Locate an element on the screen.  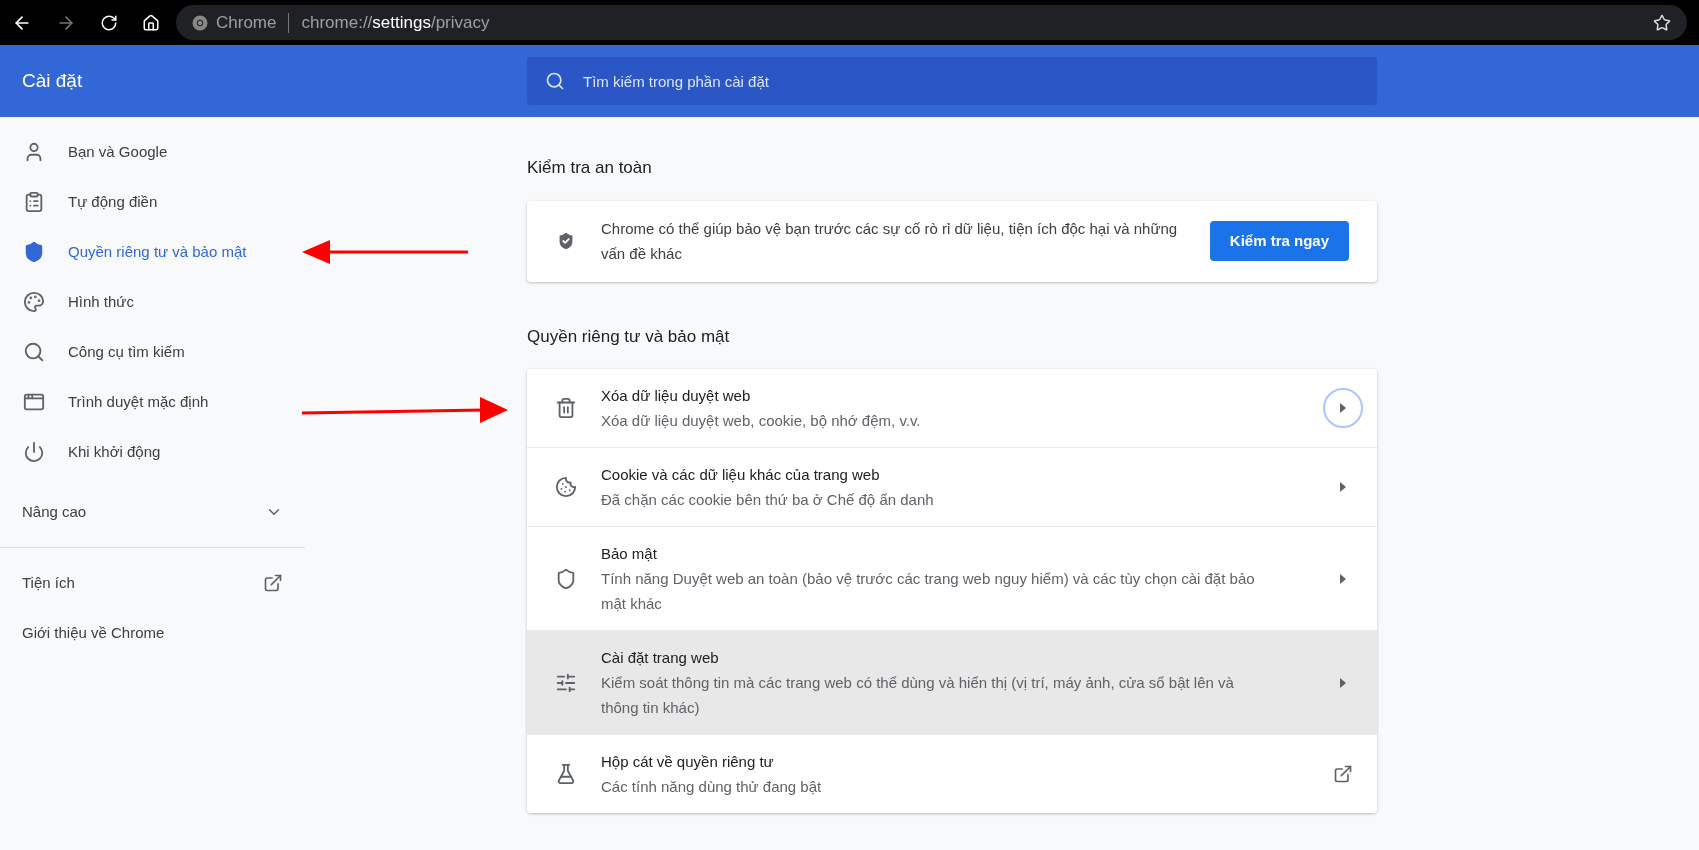
site-name: Chrome is located at coordinates (246, 22).